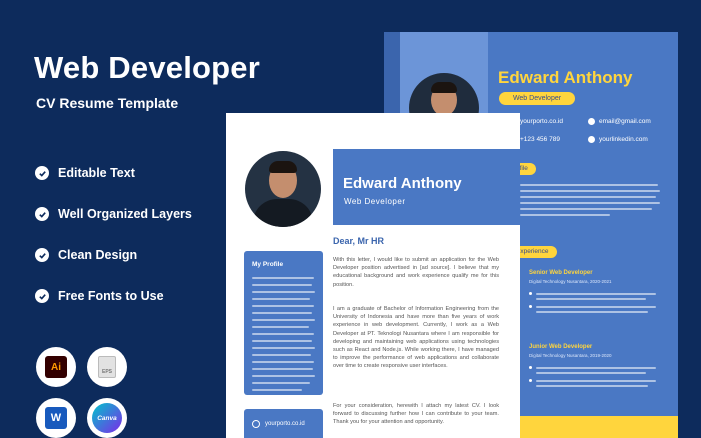 Image resolution: width=701 pixels, height=438 pixels. I want to click on word-icon: W, so click(56, 418).